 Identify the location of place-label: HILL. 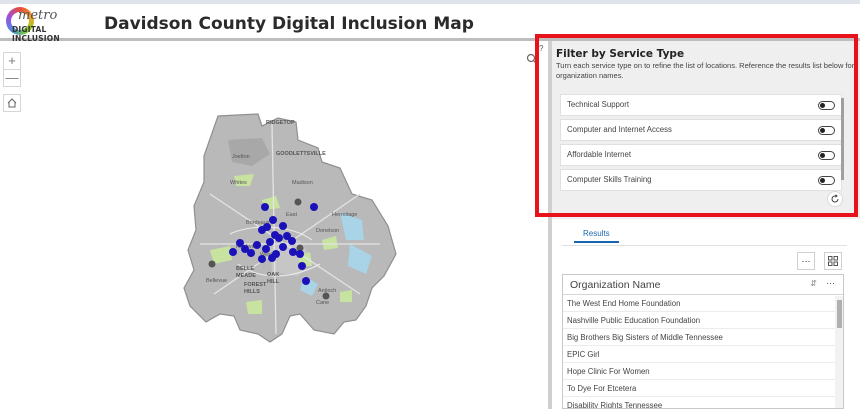
(273, 282).